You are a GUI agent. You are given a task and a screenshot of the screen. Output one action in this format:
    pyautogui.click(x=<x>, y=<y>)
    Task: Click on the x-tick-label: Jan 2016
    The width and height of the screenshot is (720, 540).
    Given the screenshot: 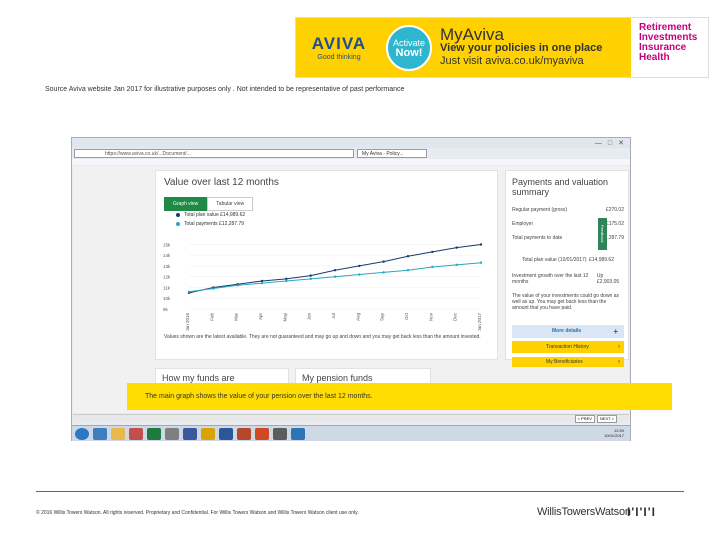 What is the action you would take?
    pyautogui.click(x=187, y=322)
    